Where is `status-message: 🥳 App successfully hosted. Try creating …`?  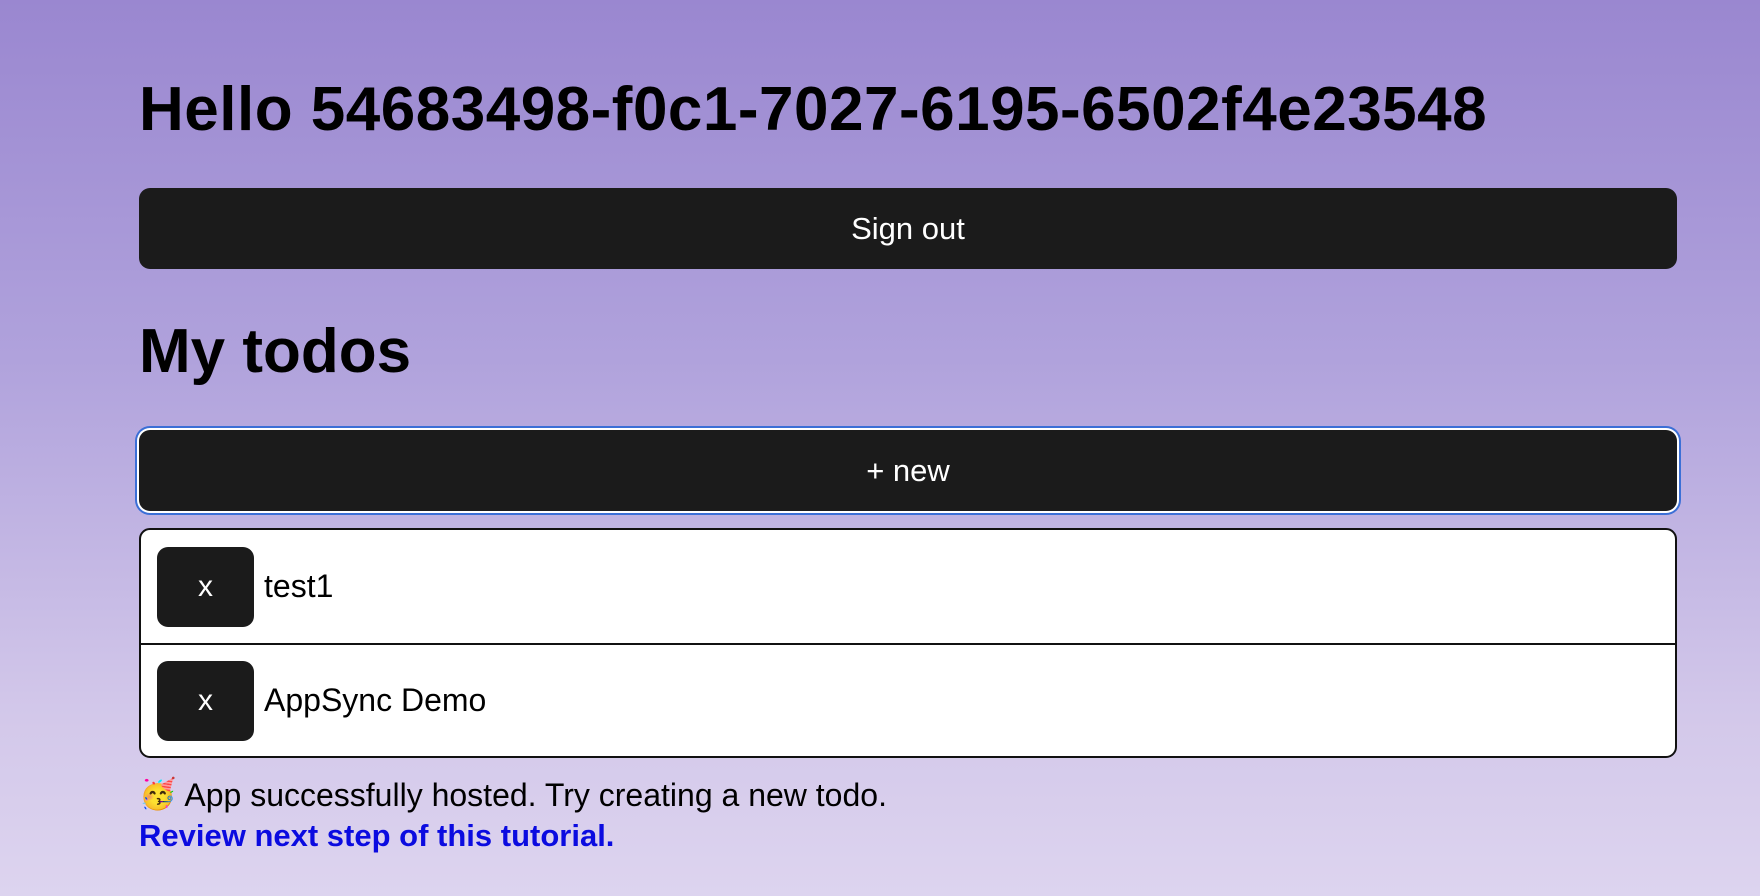
status-message: 🥳 App successfully hosted. Try creating … is located at coordinates (513, 795).